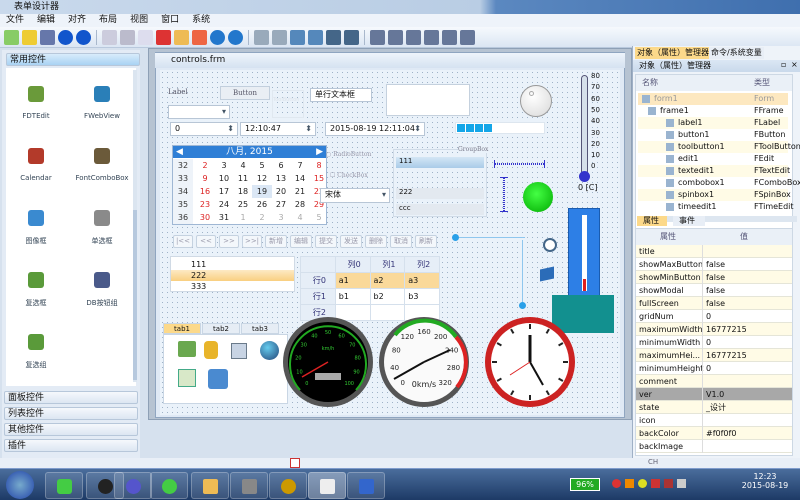 This screenshot has width=800, height=500. What do you see at coordinates (262, 165) in the screenshot?
I see `calendar-day: 5` at bounding box center [262, 165].